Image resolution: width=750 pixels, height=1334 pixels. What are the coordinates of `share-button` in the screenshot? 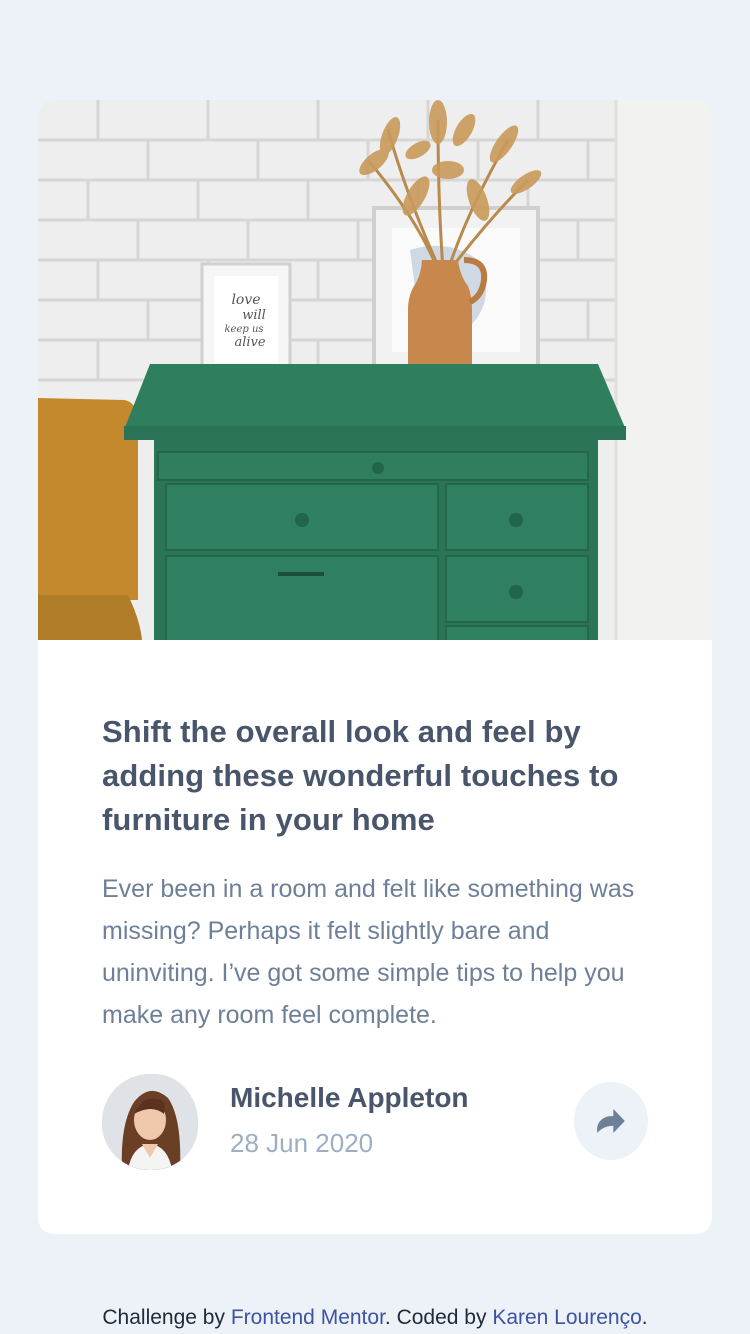 It's located at (611, 1121).